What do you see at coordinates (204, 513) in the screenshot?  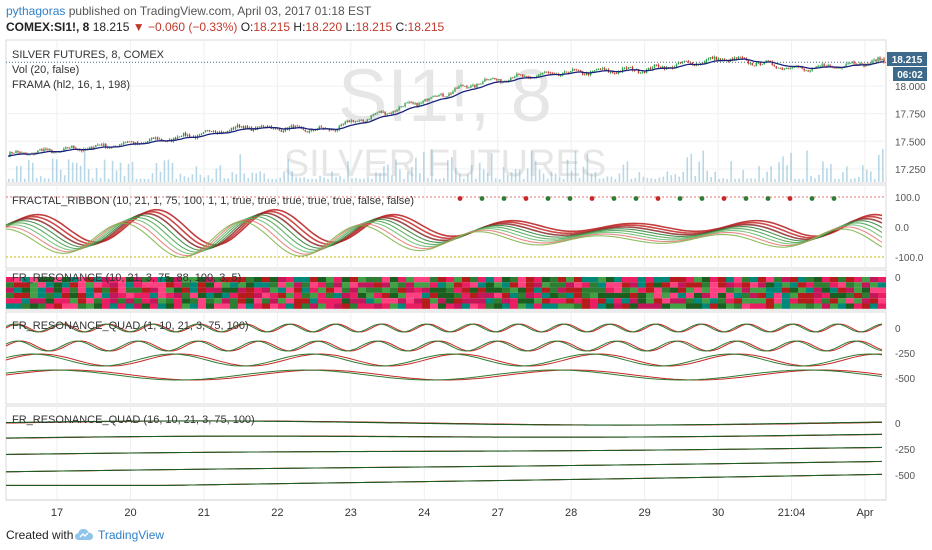 I see `time-tick-label: 21` at bounding box center [204, 513].